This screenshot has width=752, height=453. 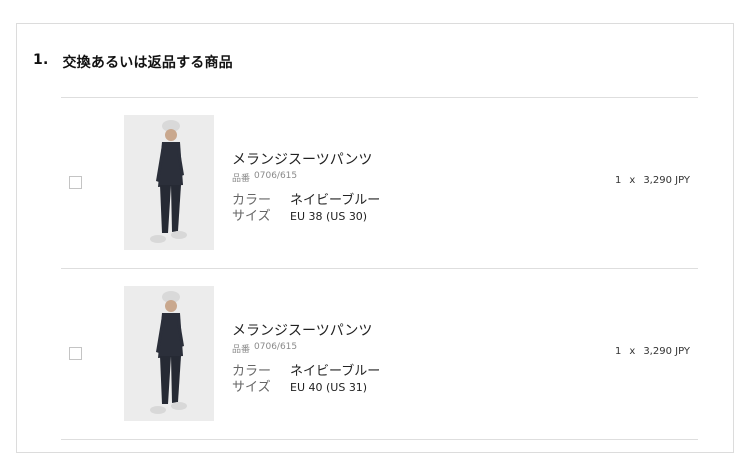 I want to click on size-value: EU 38 (US 30), so click(x=329, y=216).